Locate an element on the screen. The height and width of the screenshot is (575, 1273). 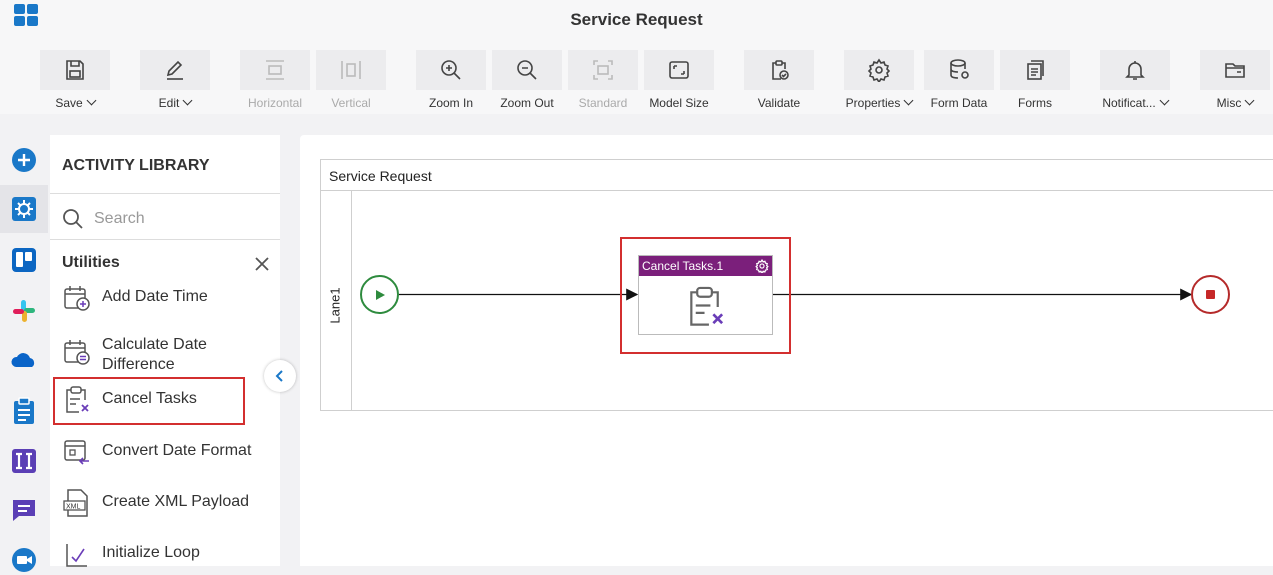
vertical-button: Vertical is located at coordinates (351, 81).